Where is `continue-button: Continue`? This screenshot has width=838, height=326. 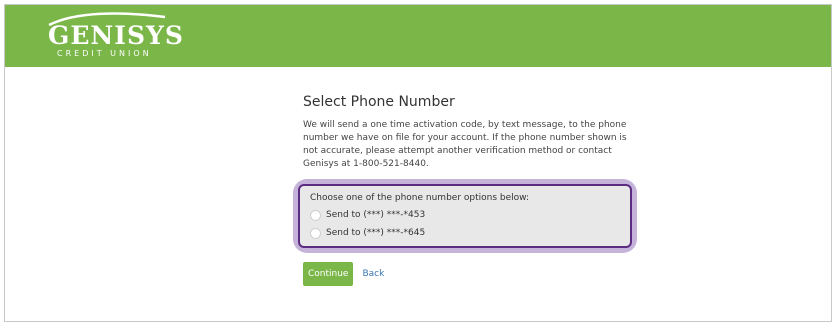 continue-button: Continue is located at coordinates (328, 274).